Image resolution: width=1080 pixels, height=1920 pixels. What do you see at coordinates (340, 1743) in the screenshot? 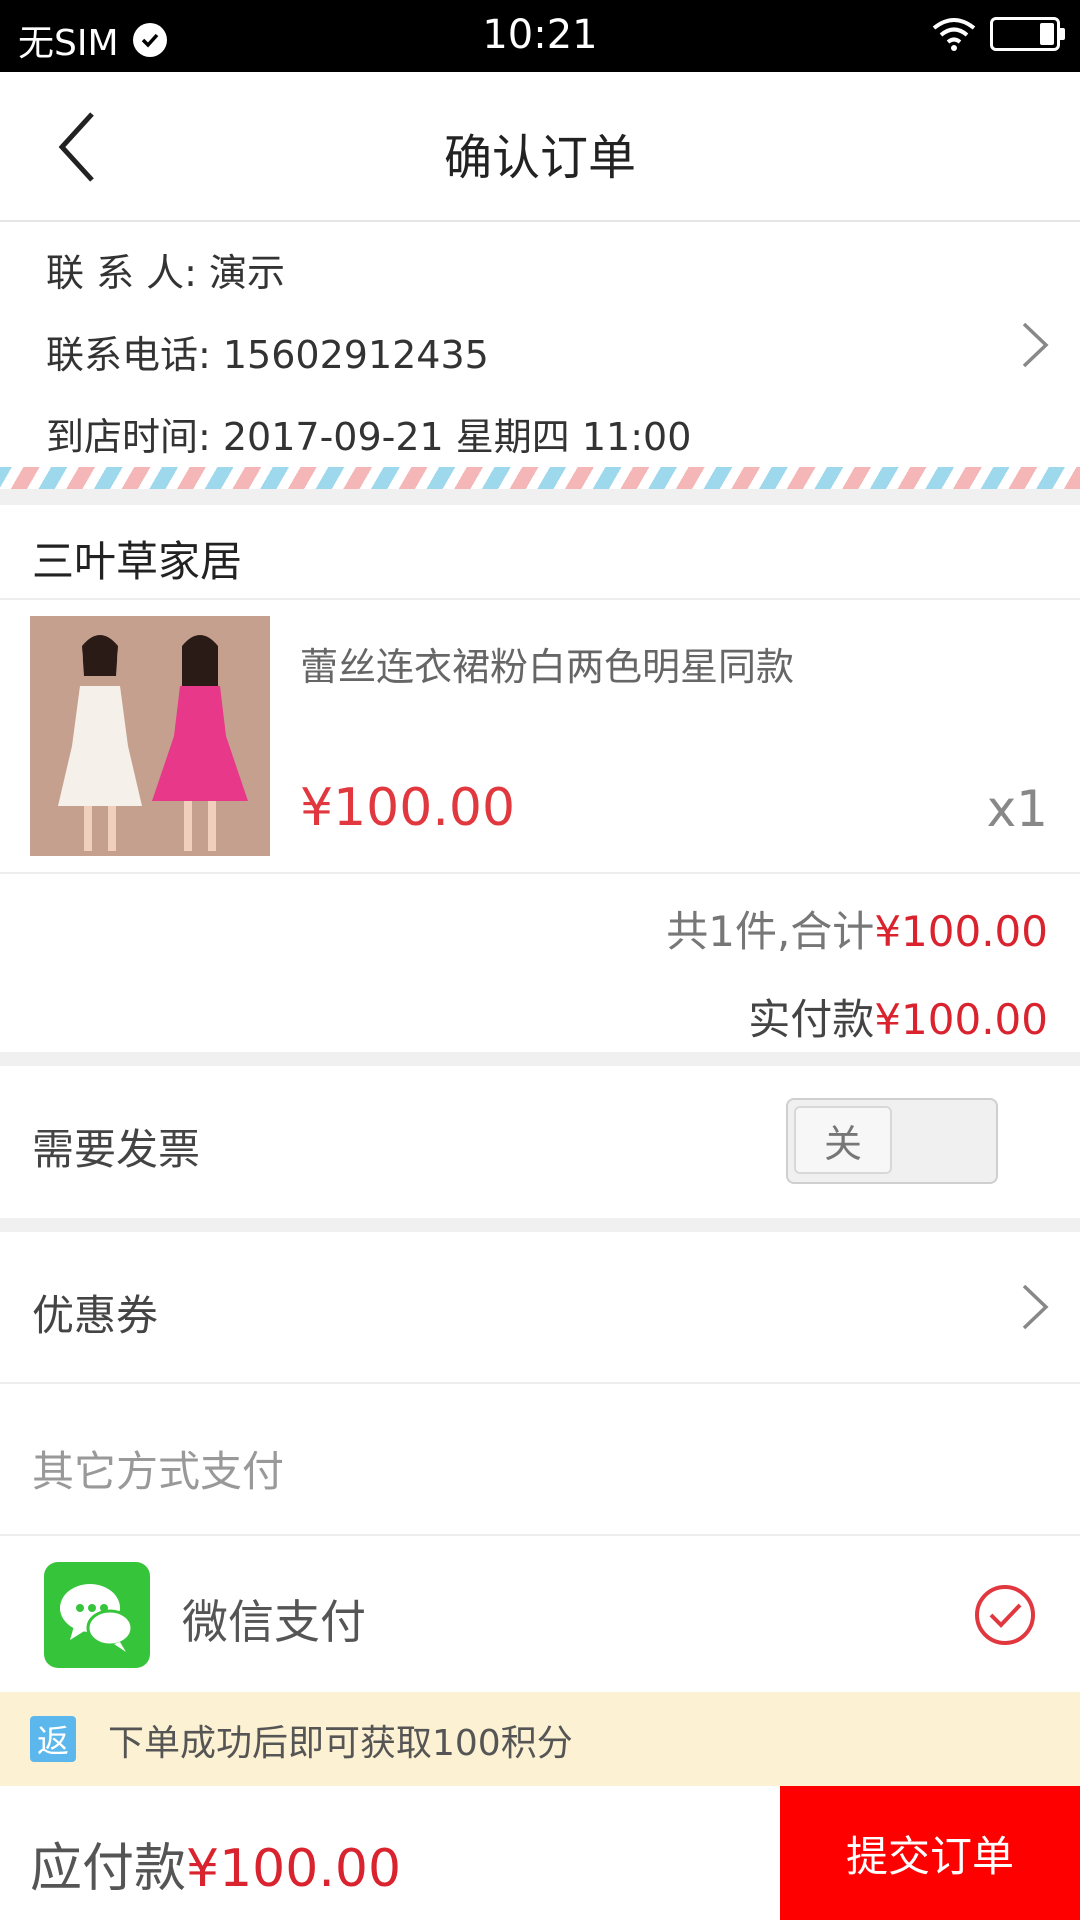
I see `points-notice-text: 下单成功后即可获取100积分` at bounding box center [340, 1743].